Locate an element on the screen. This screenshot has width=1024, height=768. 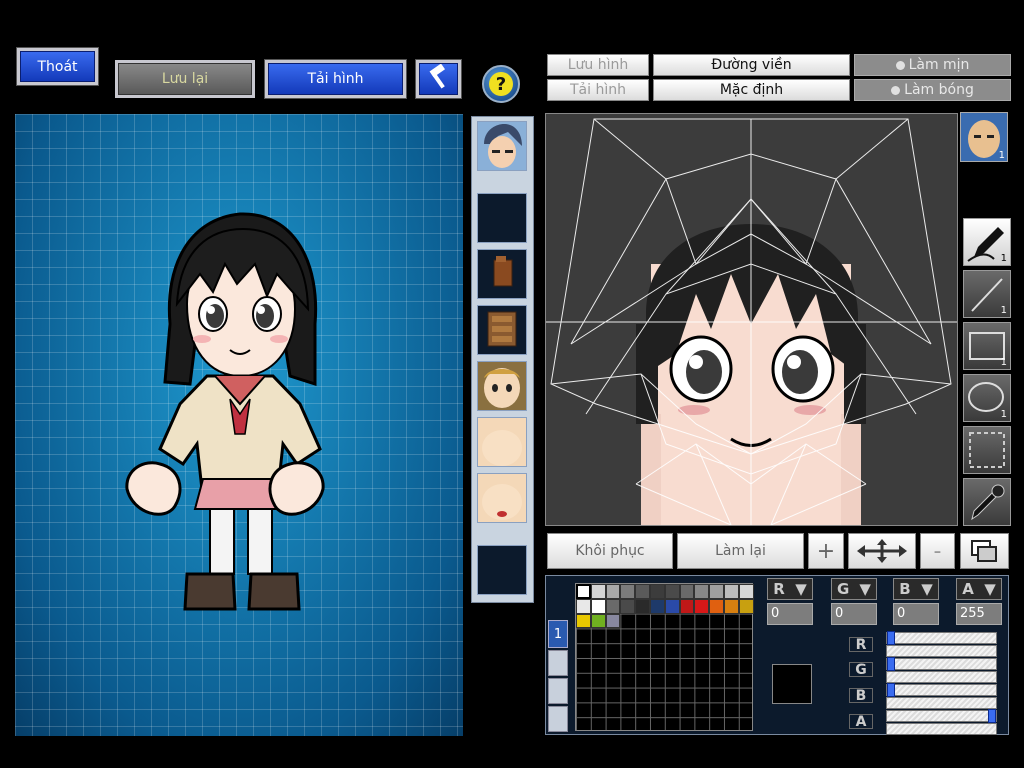
part-selector is located at coordinates (502, 359).